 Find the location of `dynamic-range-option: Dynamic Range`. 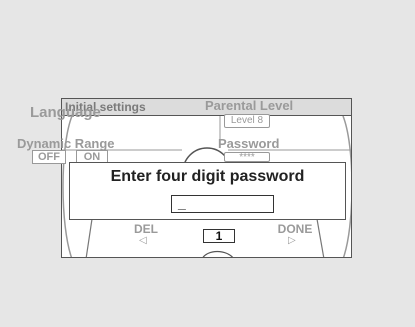

dynamic-range-option: Dynamic Range is located at coordinates (66, 143).